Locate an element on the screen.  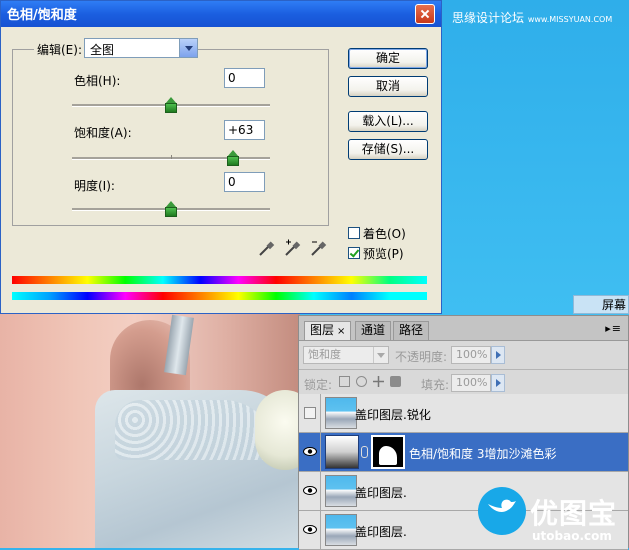
blend-mode-value: 饱和度 is located at coordinates (324, 354).